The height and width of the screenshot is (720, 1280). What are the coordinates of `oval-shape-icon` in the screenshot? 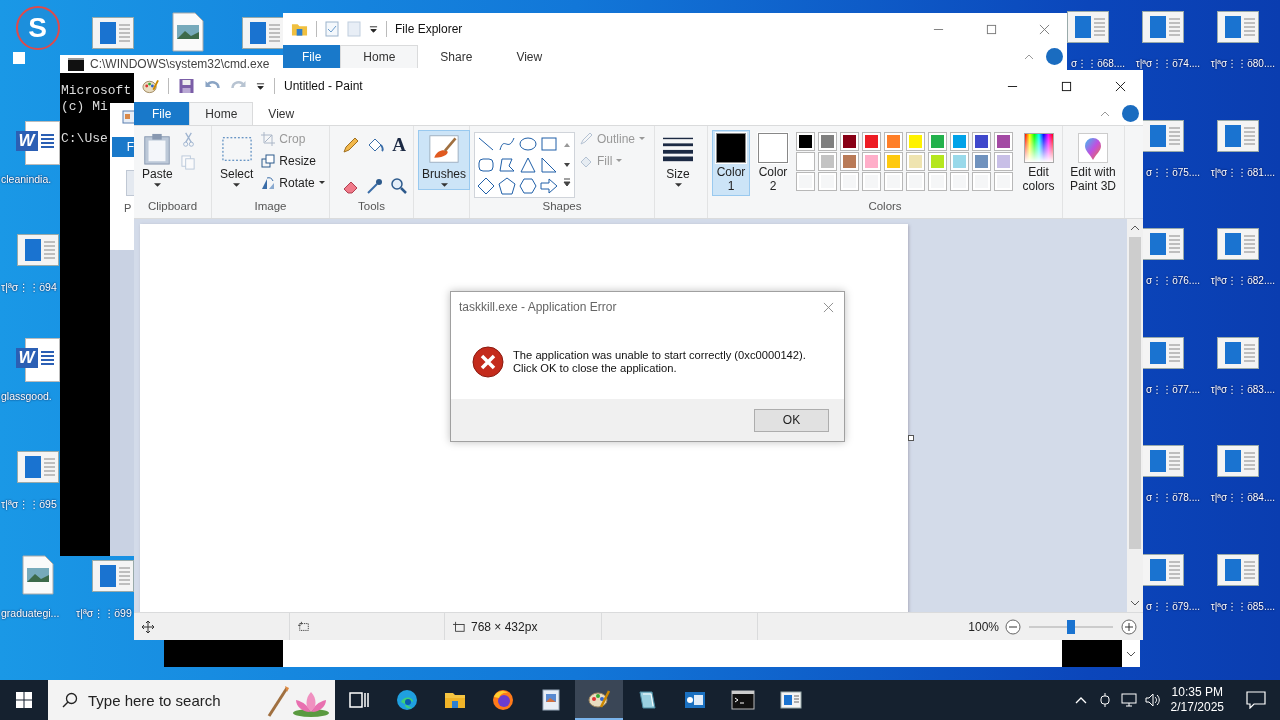 It's located at (528, 144).